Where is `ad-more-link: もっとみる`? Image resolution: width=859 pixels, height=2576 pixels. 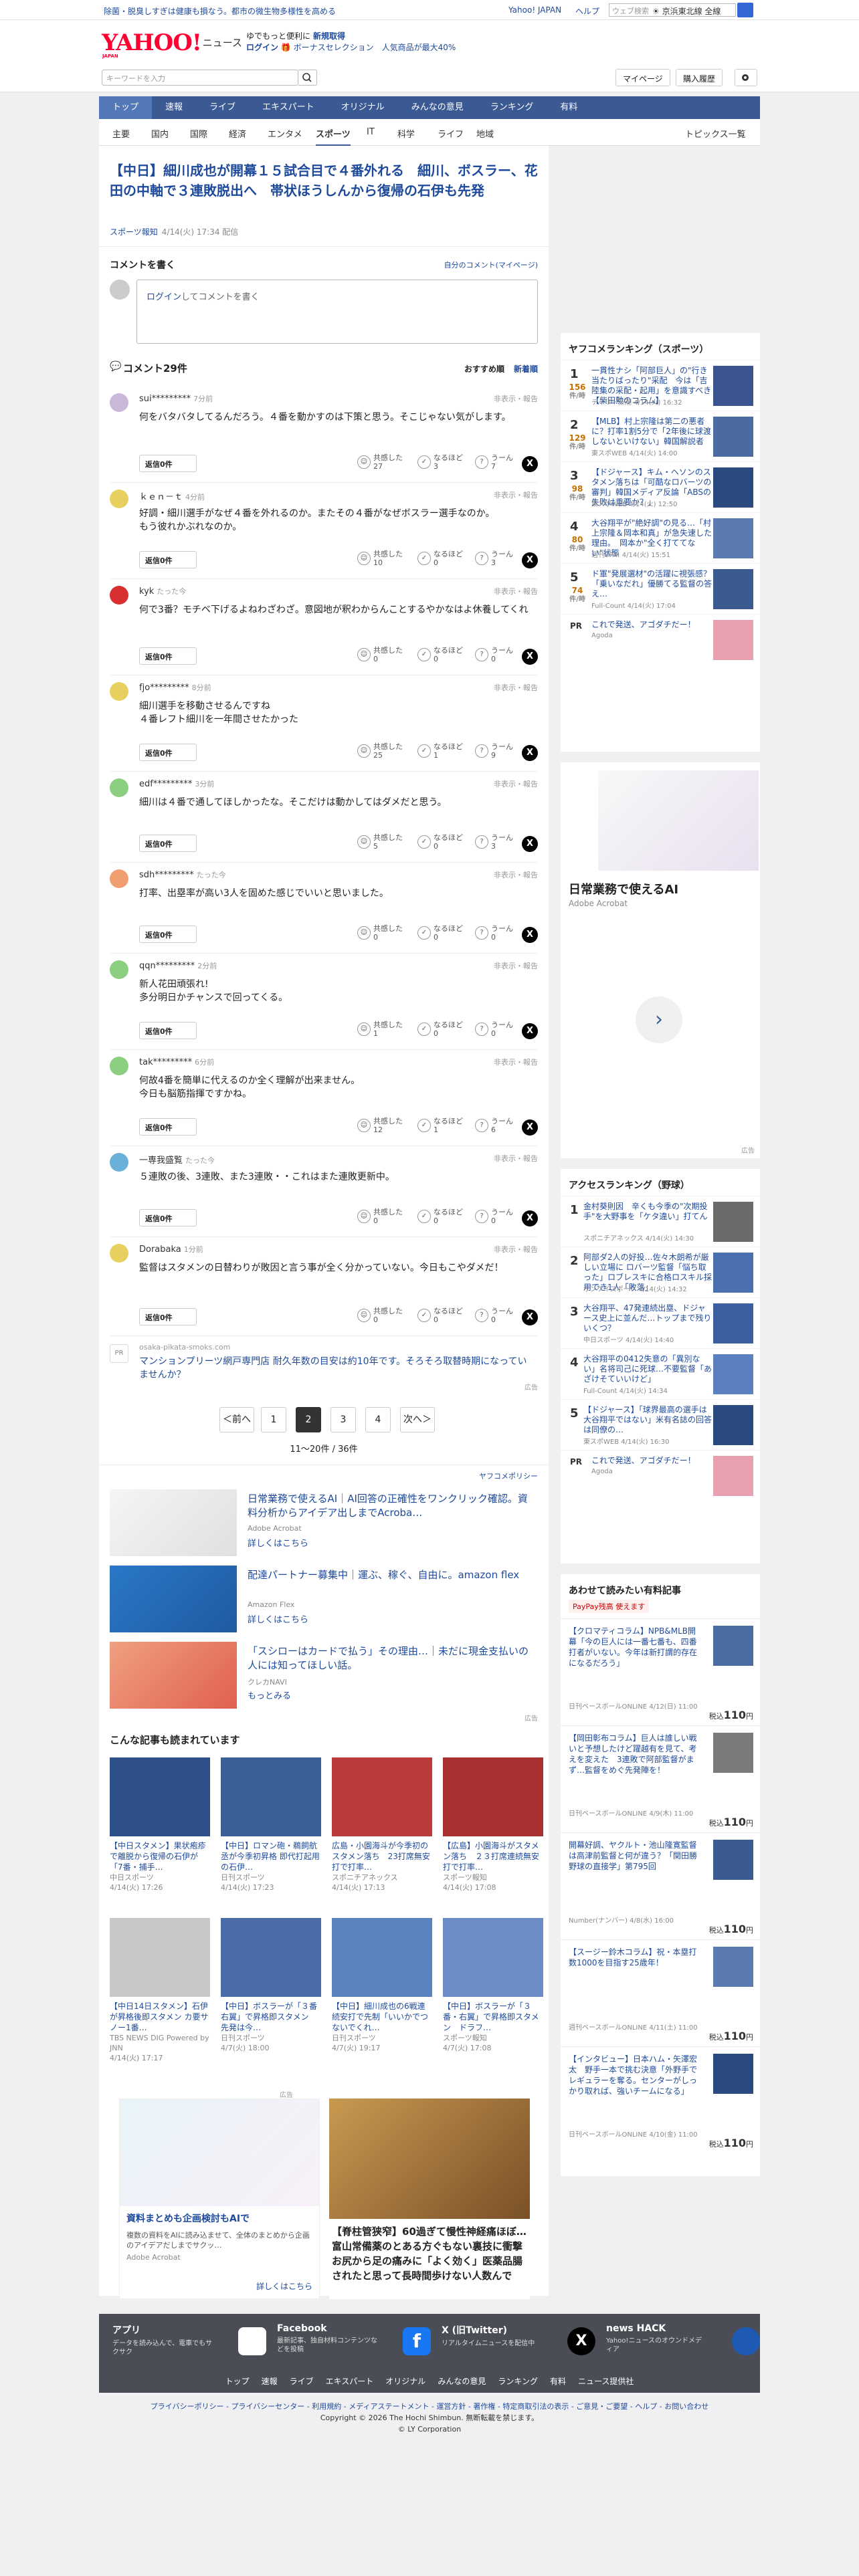
ad-more-link: もっとみる is located at coordinates (269, 1695).